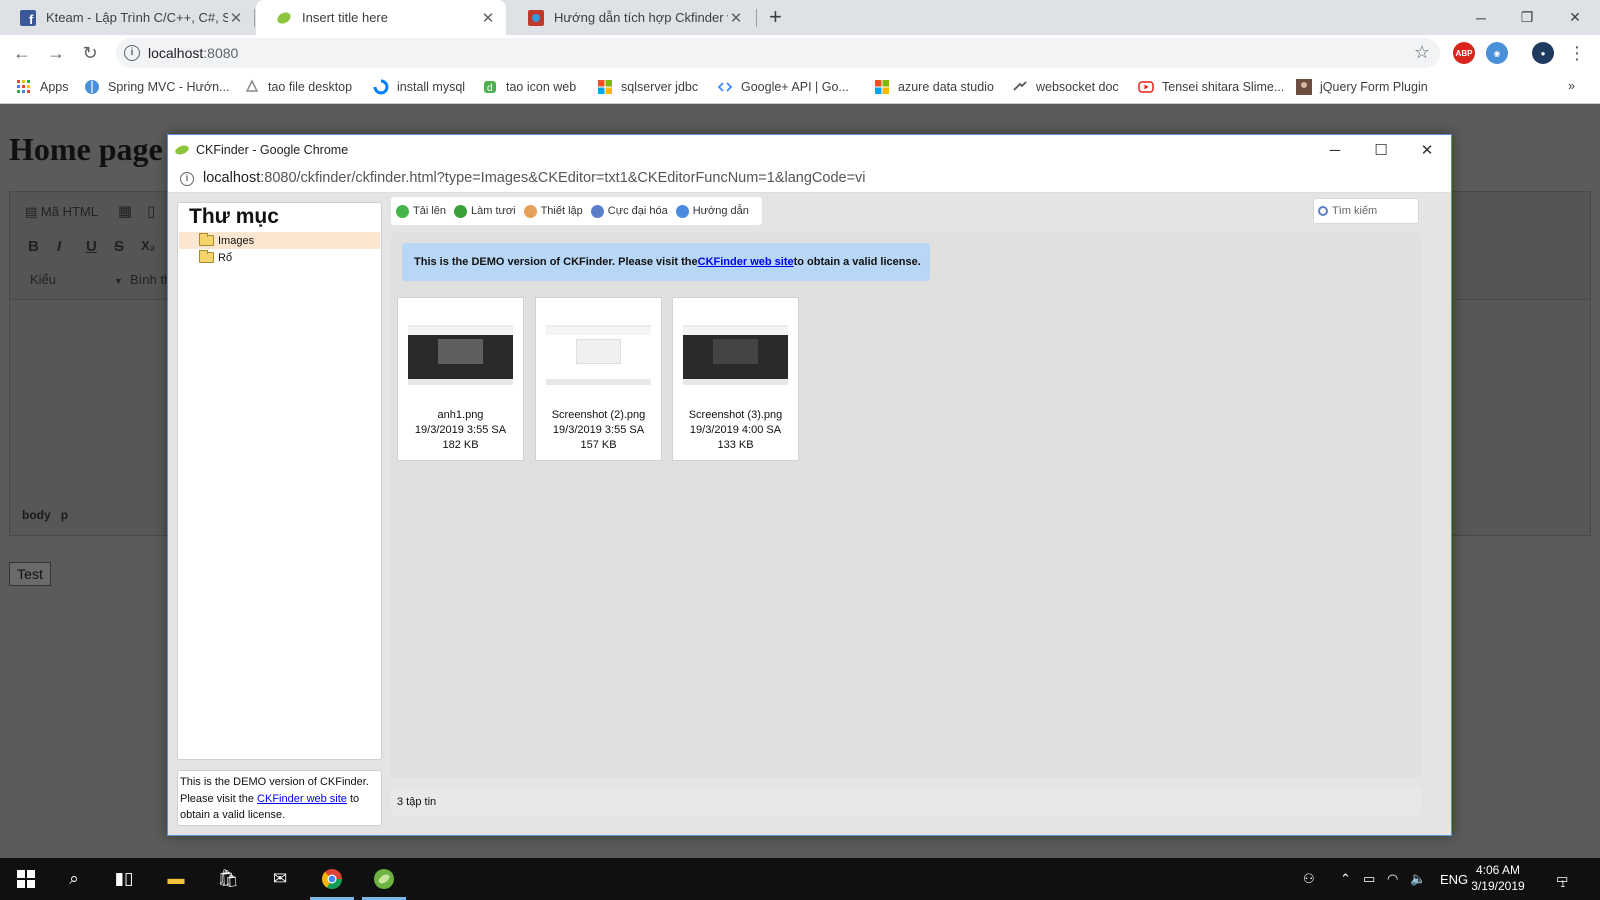 The image size is (1600, 900). What do you see at coordinates (553, 211) in the screenshot?
I see `settings-button: Thiết lập` at bounding box center [553, 211].